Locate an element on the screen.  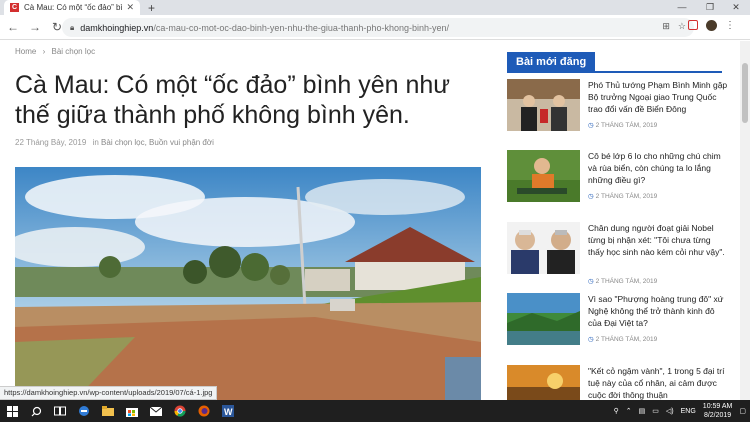
store-icon is located at coordinates (132, 411).